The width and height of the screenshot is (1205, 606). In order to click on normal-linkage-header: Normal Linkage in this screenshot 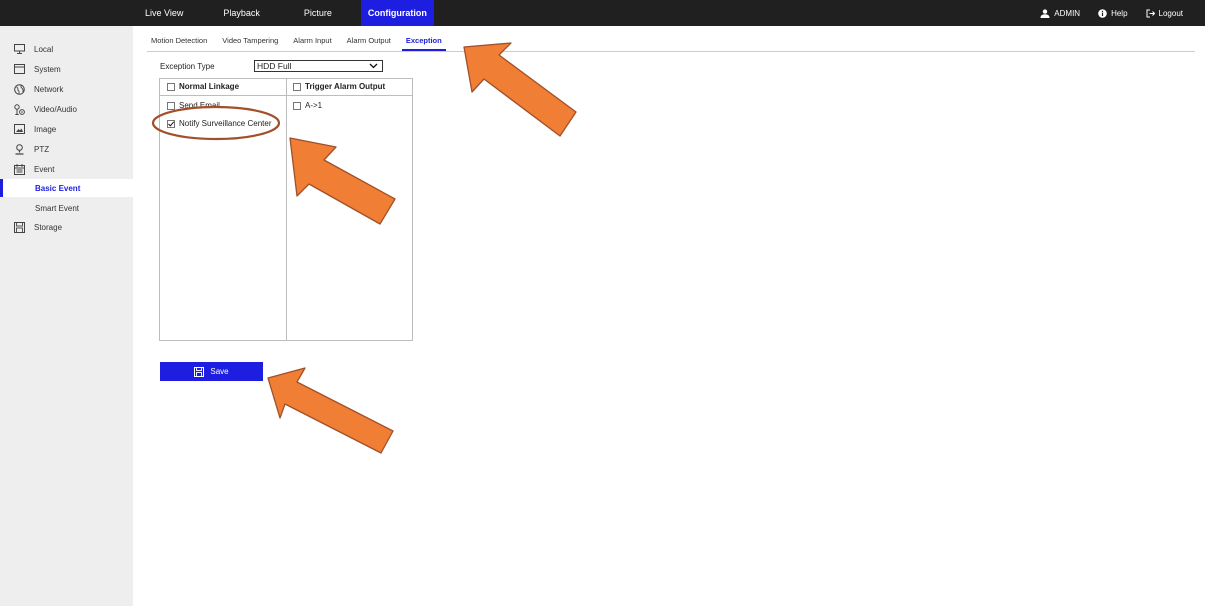, I will do `click(203, 86)`.